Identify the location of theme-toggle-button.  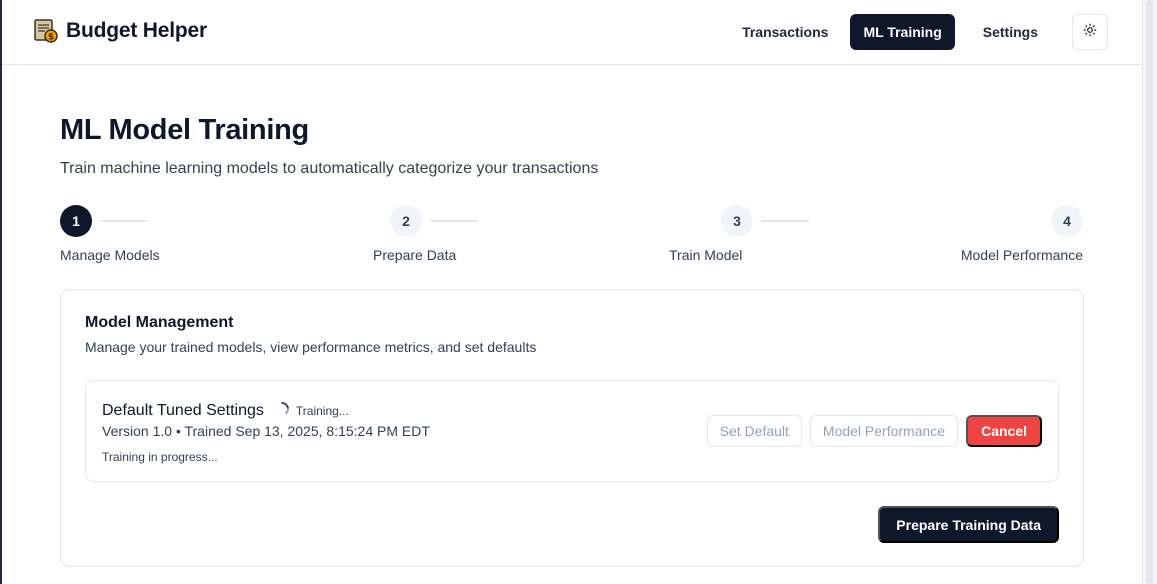
(1090, 32).